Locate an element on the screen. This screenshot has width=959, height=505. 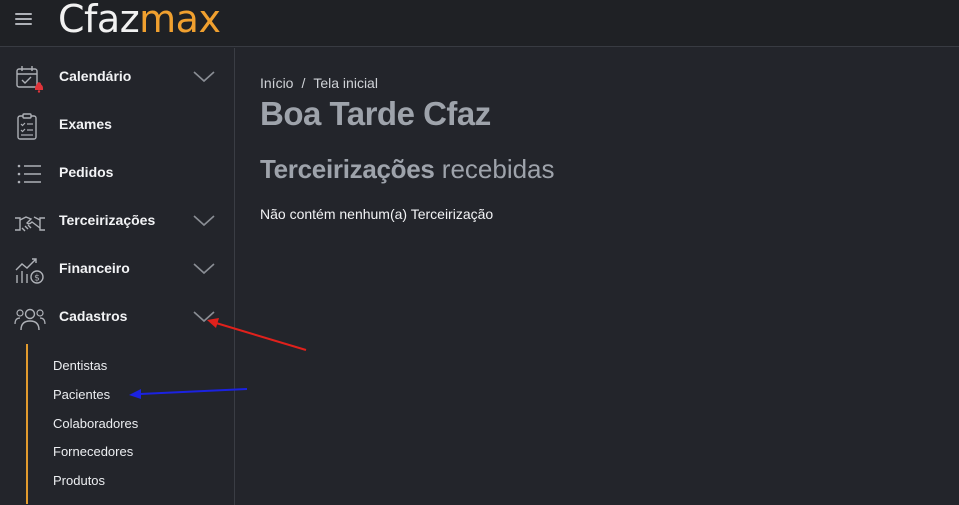
sidebar-item-label: Pedidos is located at coordinates (86, 172).